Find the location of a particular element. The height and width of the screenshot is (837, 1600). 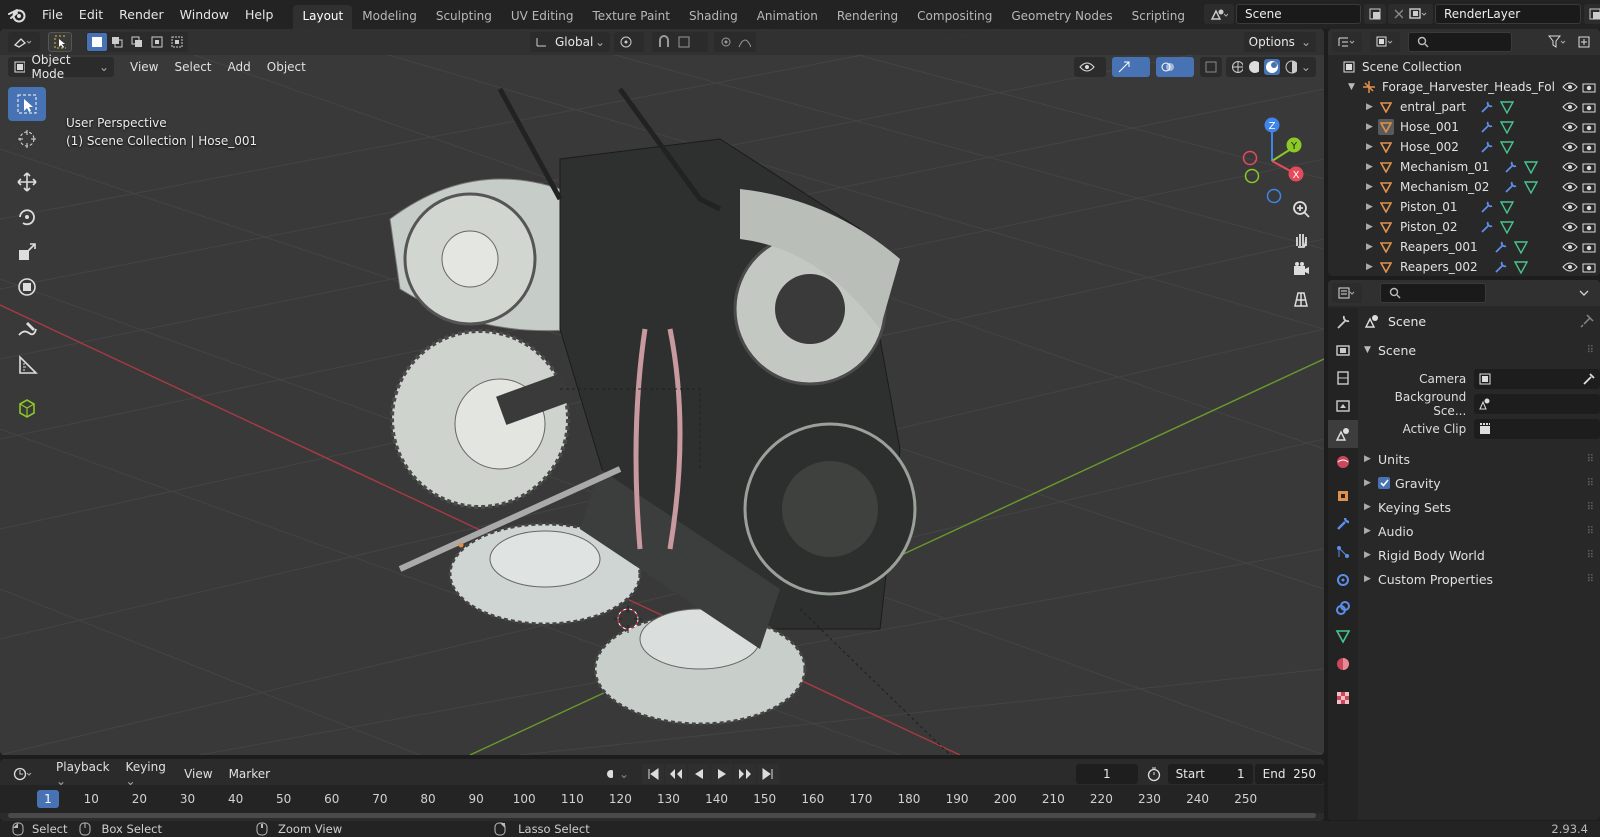

menu-view: View is located at coordinates (144, 67).